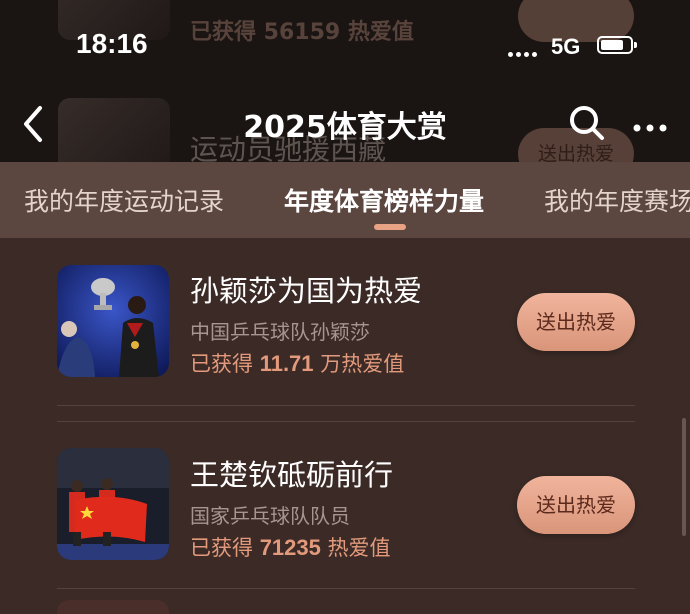 This screenshot has width=690, height=614. What do you see at coordinates (345, 124) in the screenshot?
I see `nav-bar: 2025体育大赏` at bounding box center [345, 124].